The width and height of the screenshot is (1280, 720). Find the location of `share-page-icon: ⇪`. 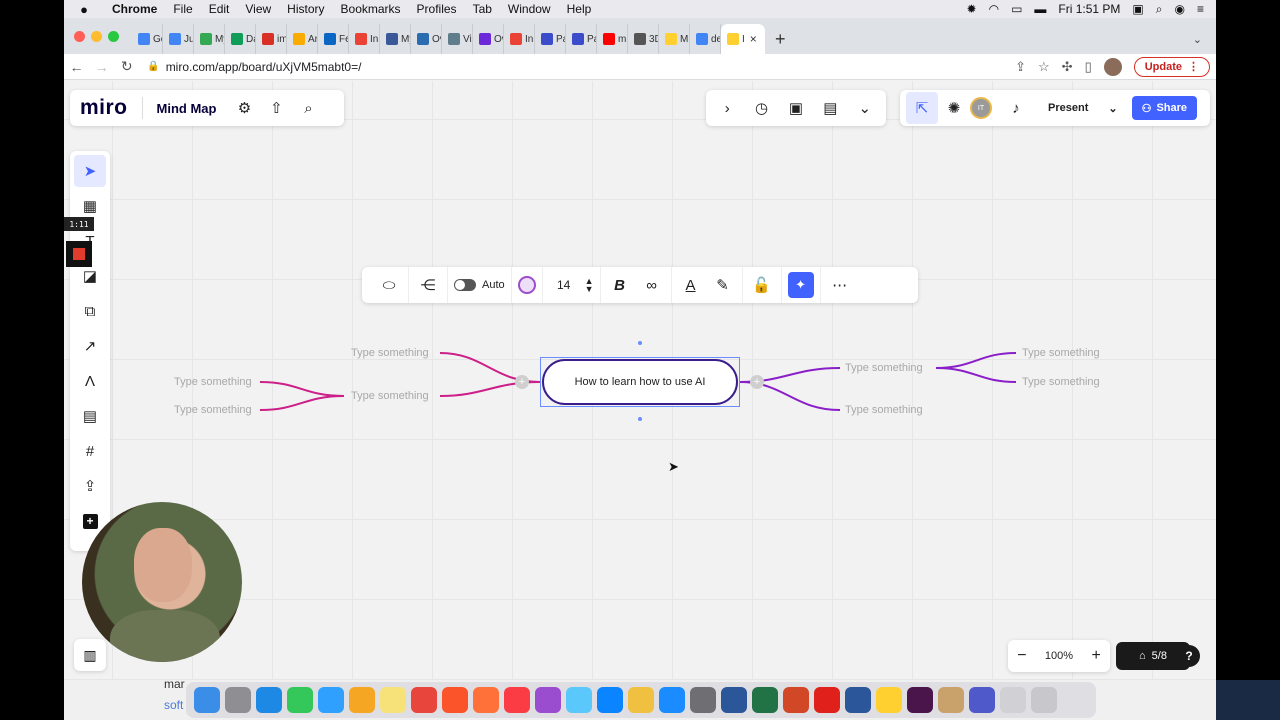

share-page-icon: ⇪ is located at coordinates (1020, 67).